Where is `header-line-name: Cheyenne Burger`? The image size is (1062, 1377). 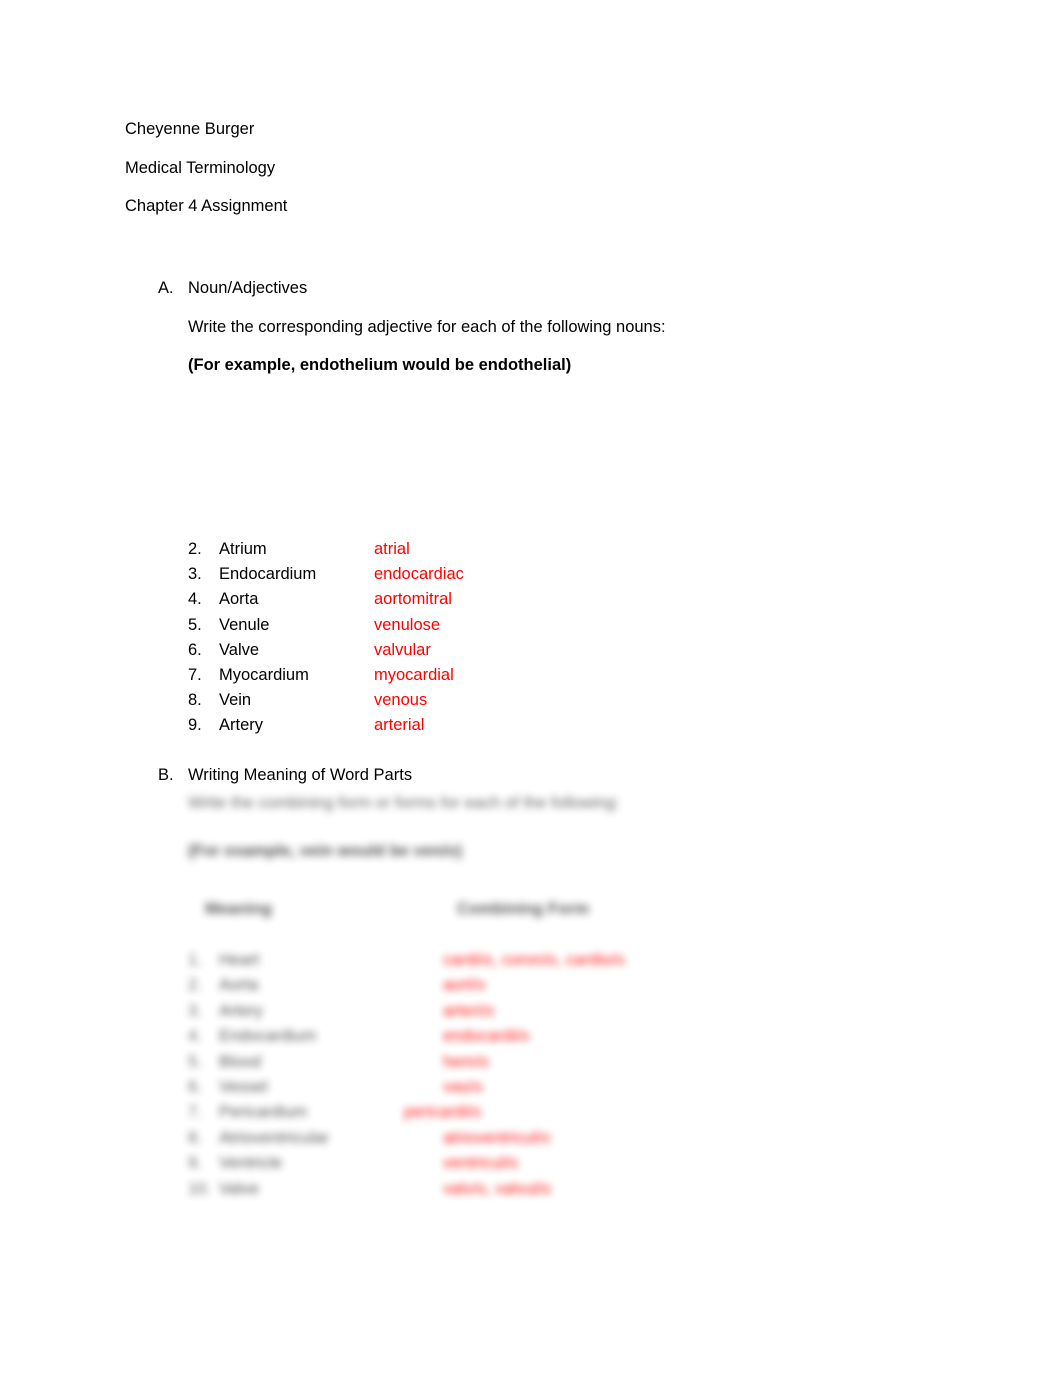 header-line-name: Cheyenne Burger is located at coordinates (190, 129).